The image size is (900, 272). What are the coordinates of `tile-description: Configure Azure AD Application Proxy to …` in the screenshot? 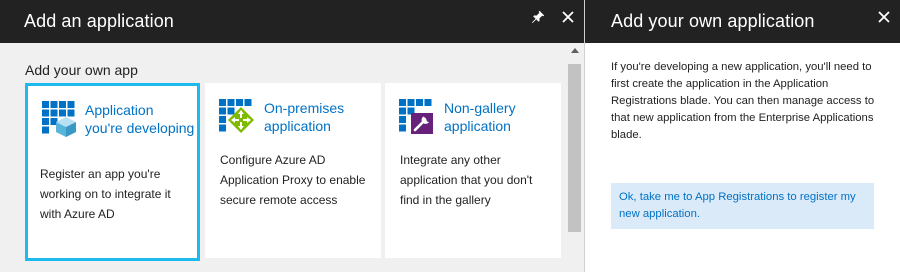 It's located at (293, 180).